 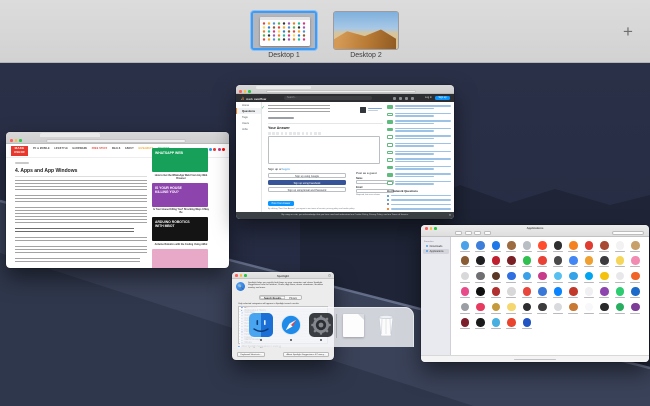 What do you see at coordinates (293, 297) in the screenshot?
I see `tab-privacy: Privacy` at bounding box center [293, 297].